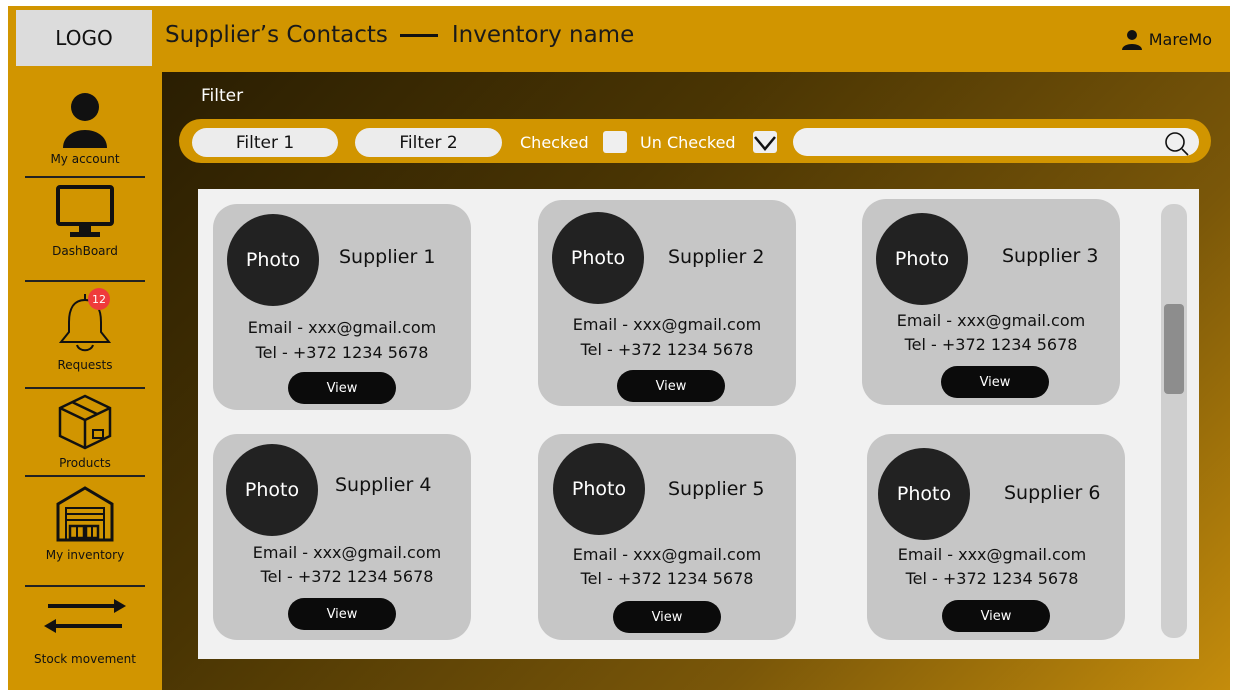 This screenshot has width=1238, height=692. I want to click on checkmark-icon, so click(765, 143).